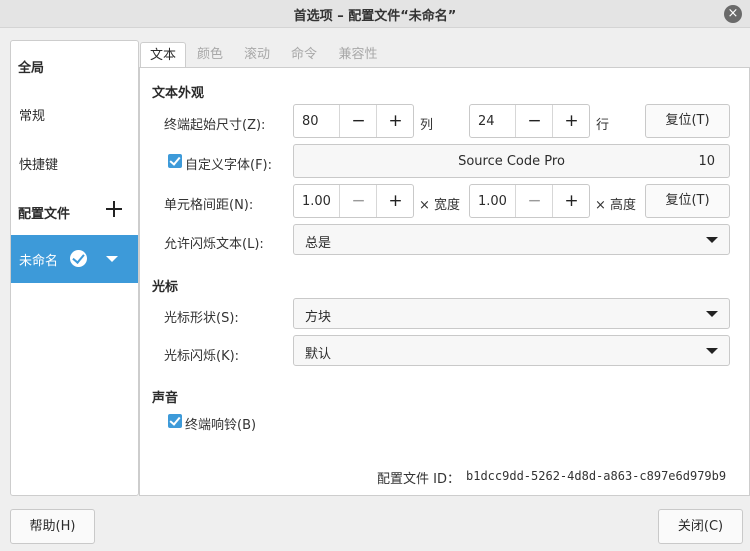 This screenshot has width=750, height=551. Describe the element at coordinates (175, 161) in the screenshot. I see `custom-font-checkbox` at that location.